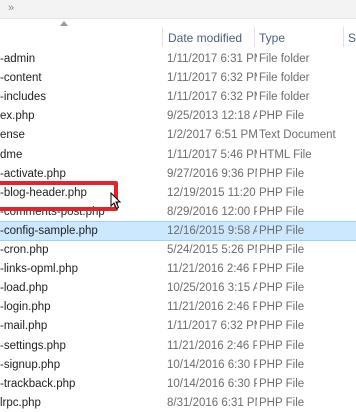 The height and width of the screenshot is (412, 356). Describe the element at coordinates (20, 403) in the screenshot. I see `file-name: lrpc.php` at that location.